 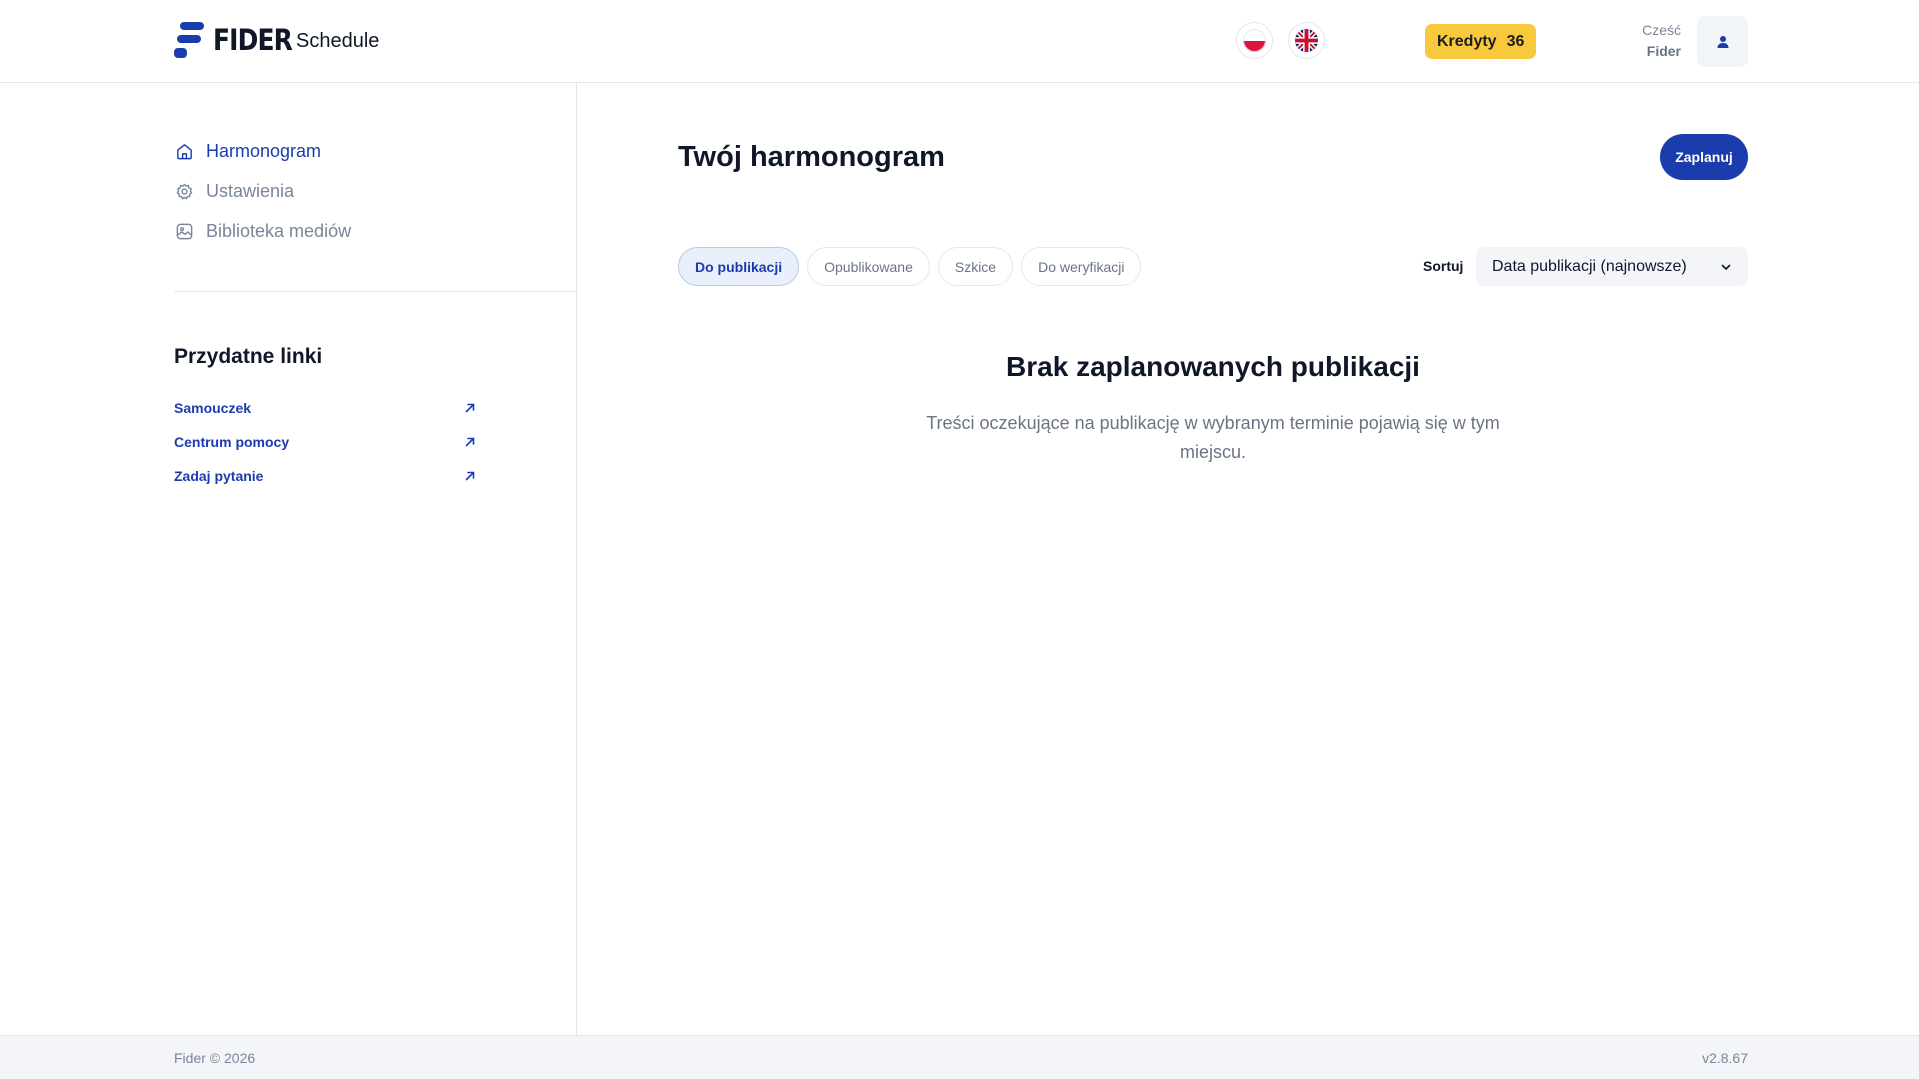 What do you see at coordinates (739, 266) in the screenshot?
I see `tab-do-publikacji: Do publikacji` at bounding box center [739, 266].